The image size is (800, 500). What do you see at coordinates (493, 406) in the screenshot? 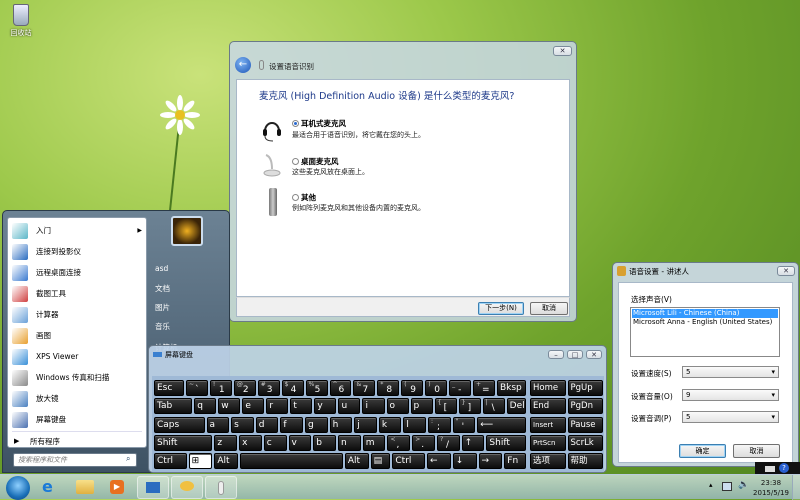
I see `key: | \` at bounding box center [493, 406].